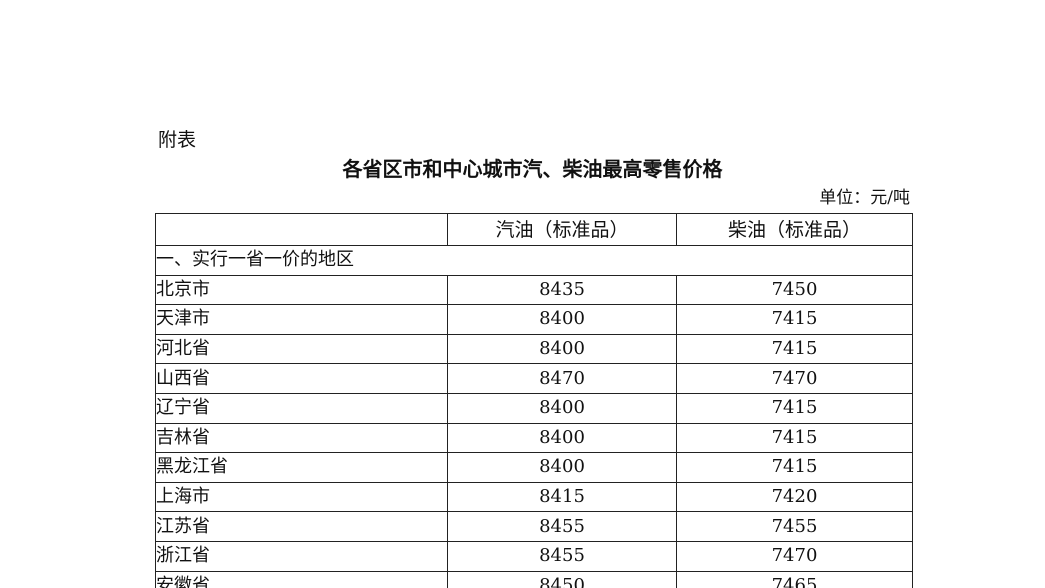 Image resolution: width=1045 pixels, height=588 pixels. Describe the element at coordinates (301, 349) in the screenshot. I see `region-name-cell: 河北省` at that location.